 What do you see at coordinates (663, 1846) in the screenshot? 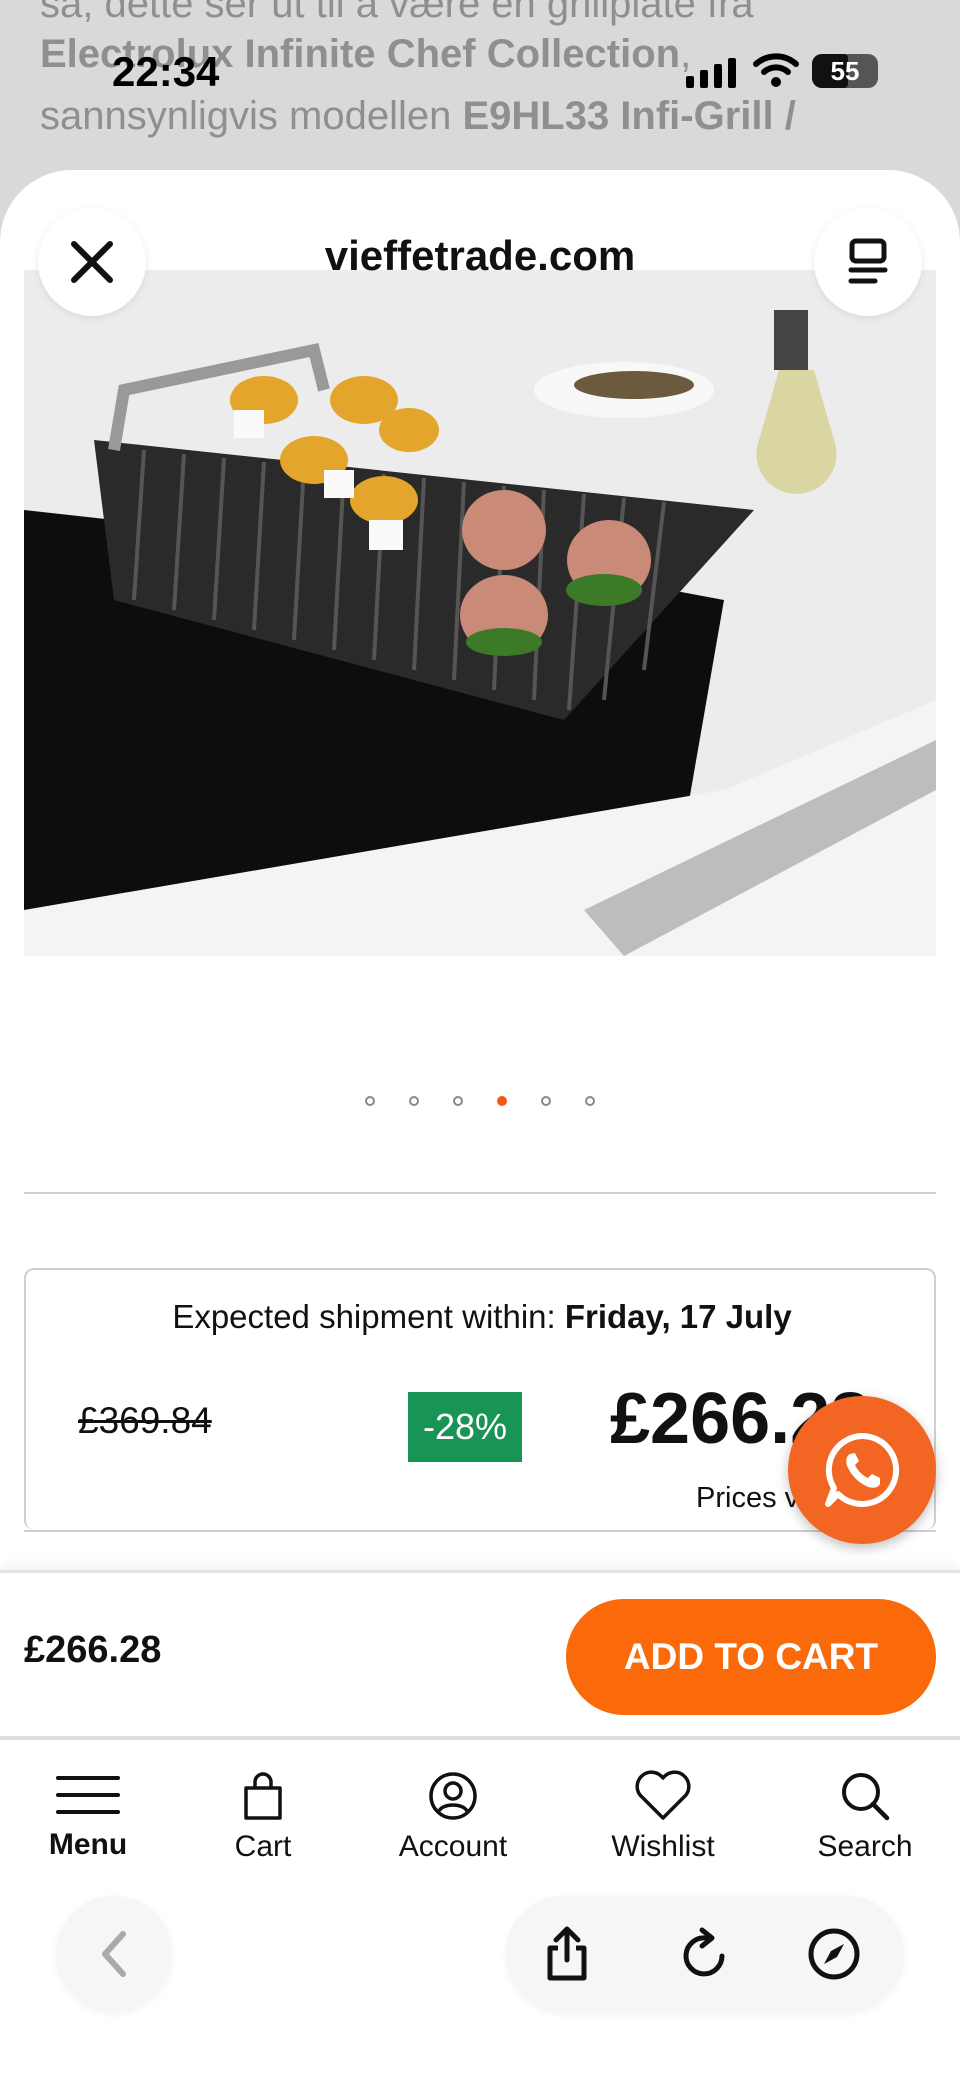
I see `nav-wishlist-label: Wishlist` at bounding box center [663, 1846].